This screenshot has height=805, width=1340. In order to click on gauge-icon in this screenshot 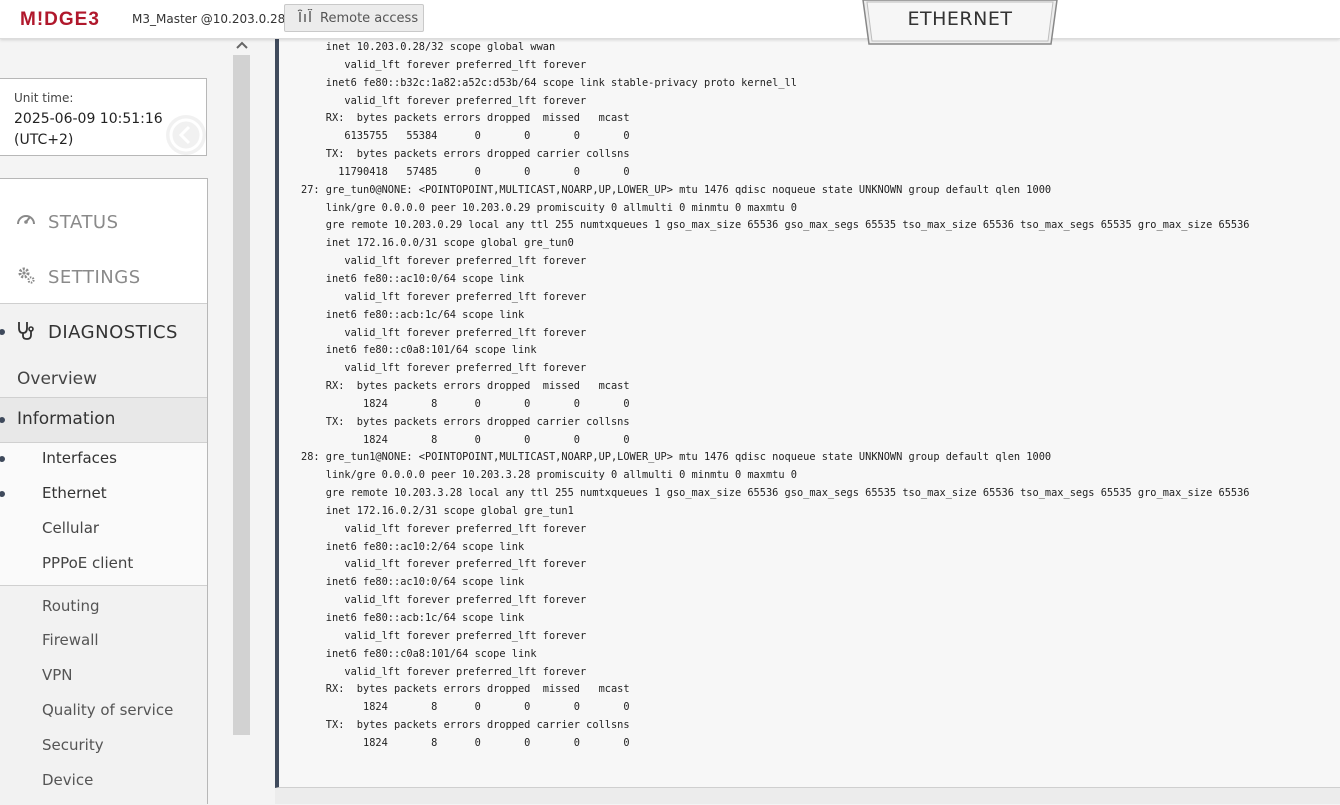, I will do `click(26, 222)`.